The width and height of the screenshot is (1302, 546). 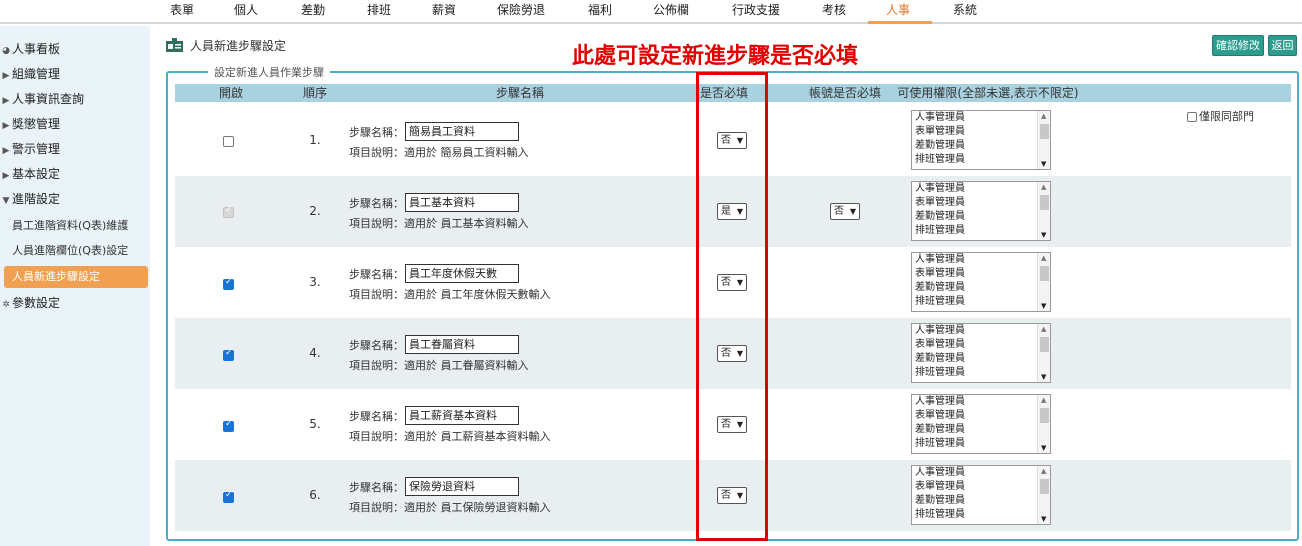 What do you see at coordinates (1238, 45) in the screenshot?
I see `confirm-button: 確認修改` at bounding box center [1238, 45].